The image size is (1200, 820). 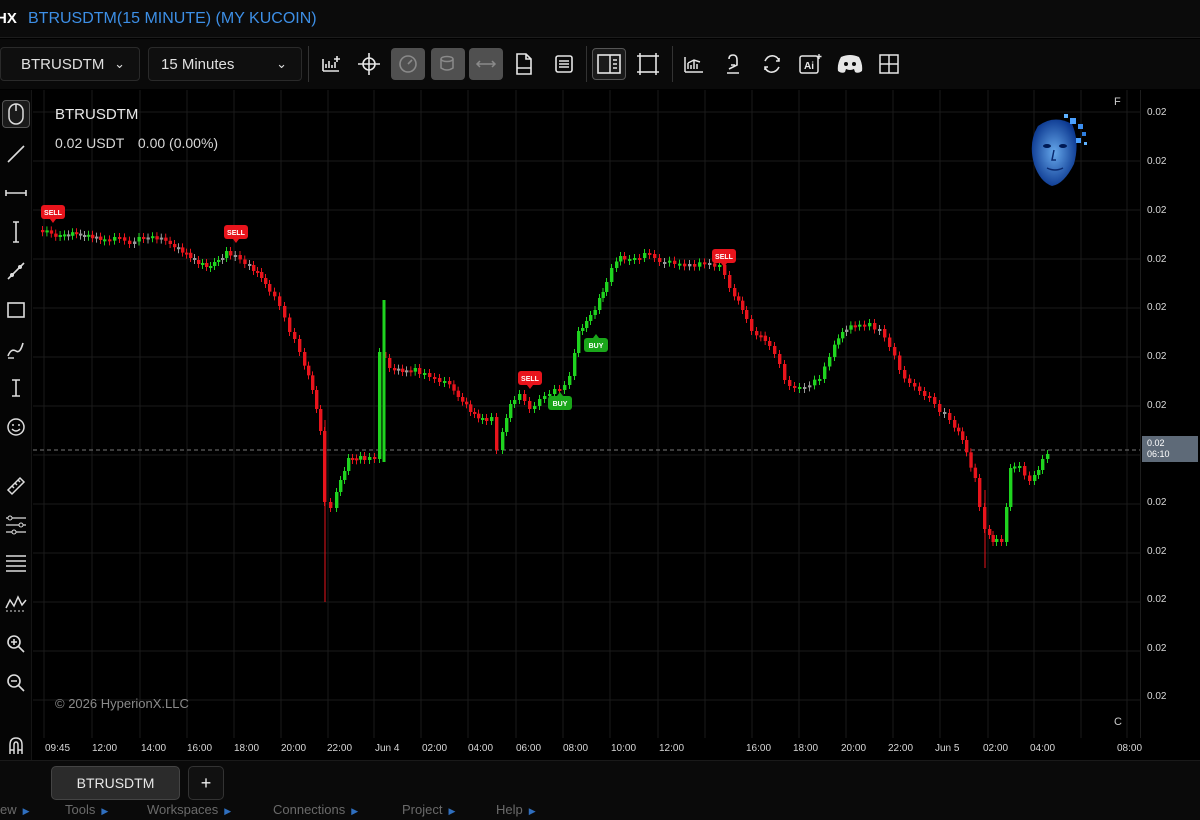 What do you see at coordinates (105, 748) in the screenshot?
I see `time-axis-label: 12:00` at bounding box center [105, 748].